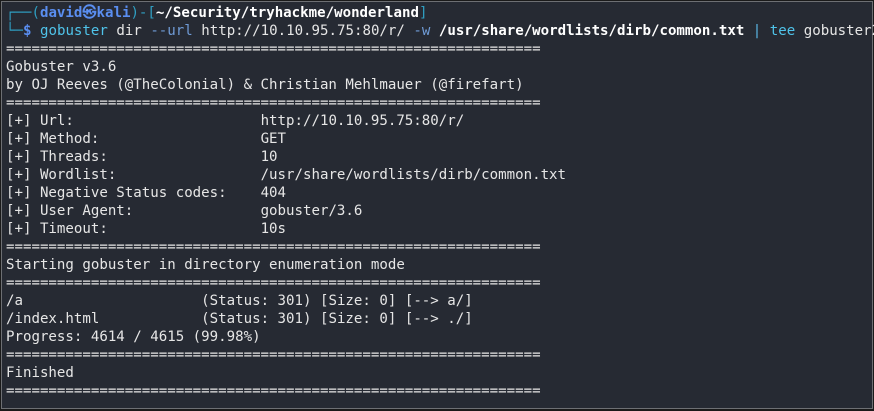  What do you see at coordinates (287, 13) in the screenshot?
I see `prompt-path: ~/Security/tryhackme/wonderland` at bounding box center [287, 13].